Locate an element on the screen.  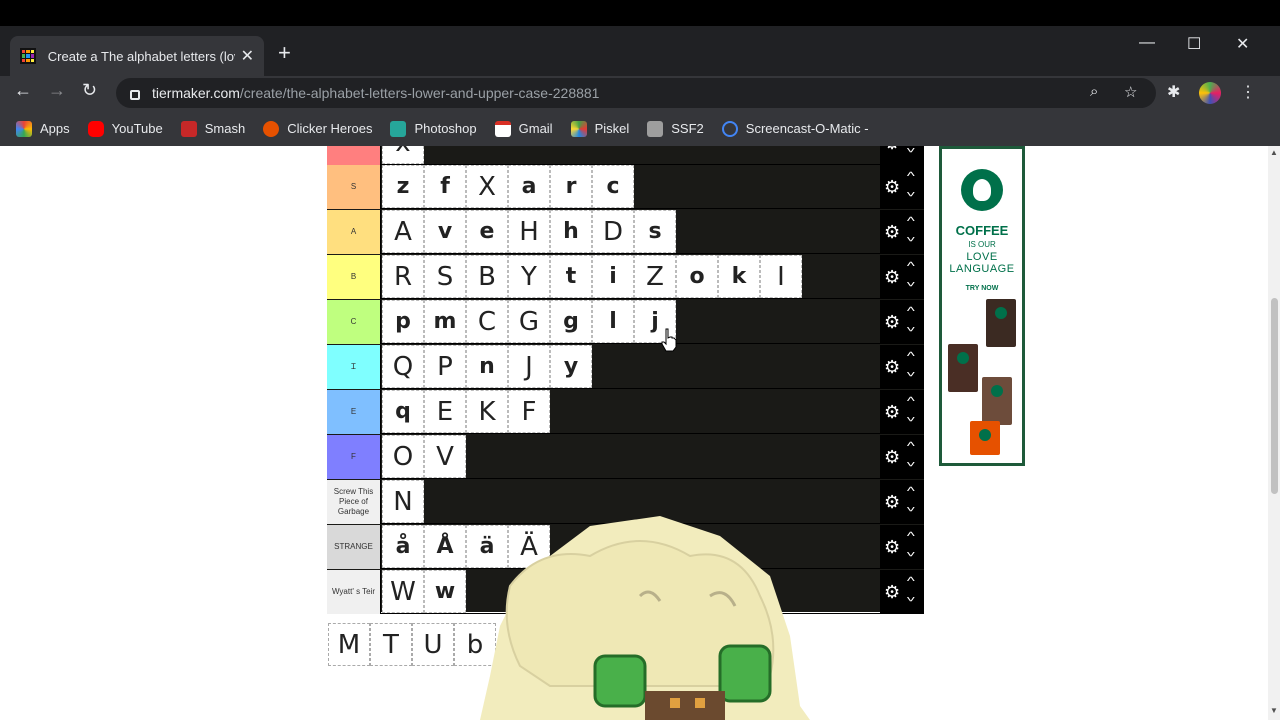
letter-tile: K is located at coordinates (487, 411).